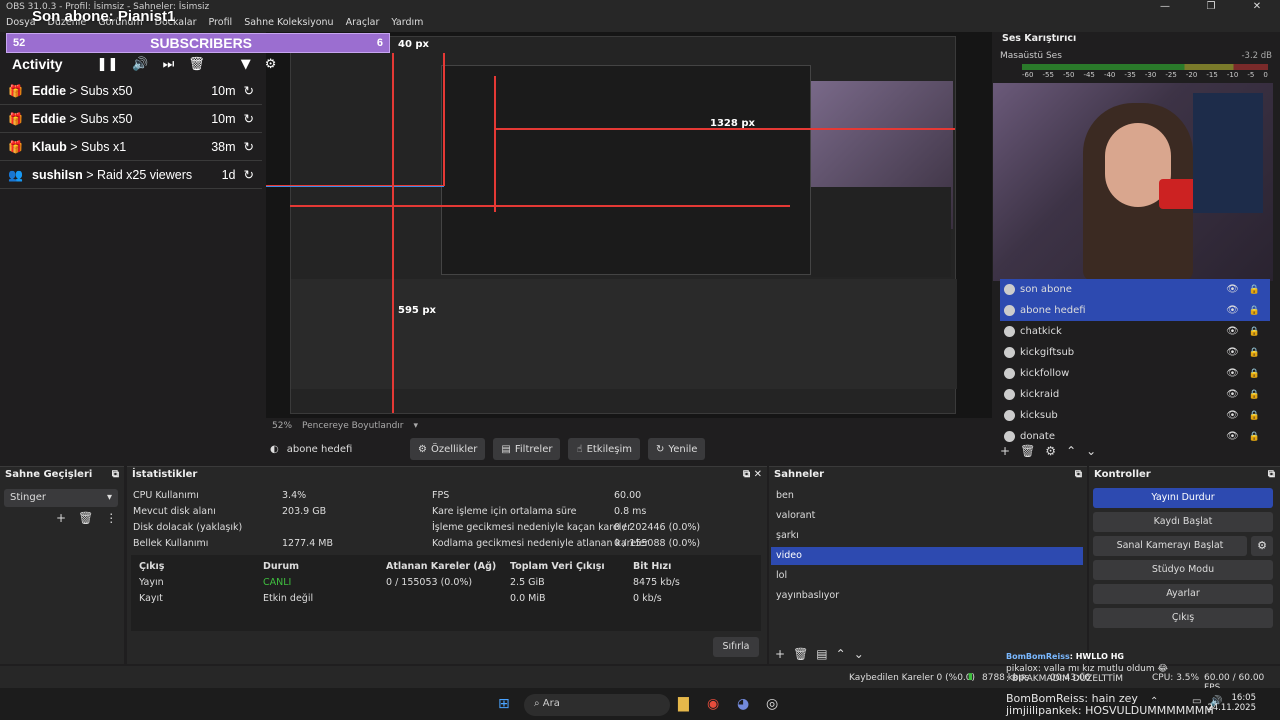 The image size is (1280, 720). I want to click on table-cell: Yayın, so click(151, 582).